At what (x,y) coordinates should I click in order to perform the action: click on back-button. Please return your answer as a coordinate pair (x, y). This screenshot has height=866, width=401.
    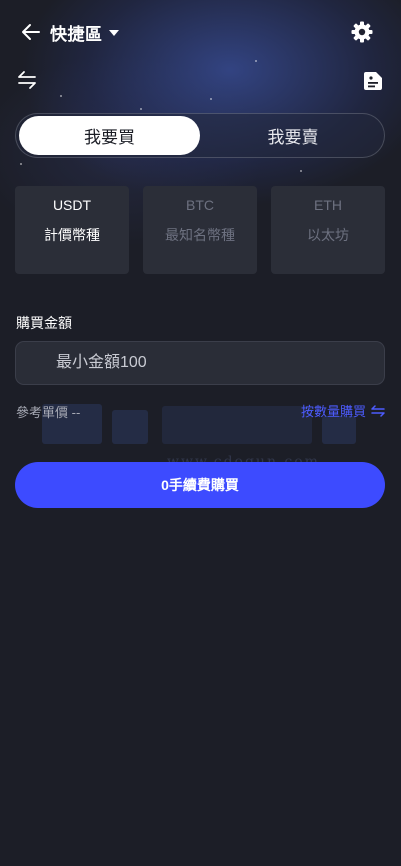
    Looking at the image, I should click on (31, 32).